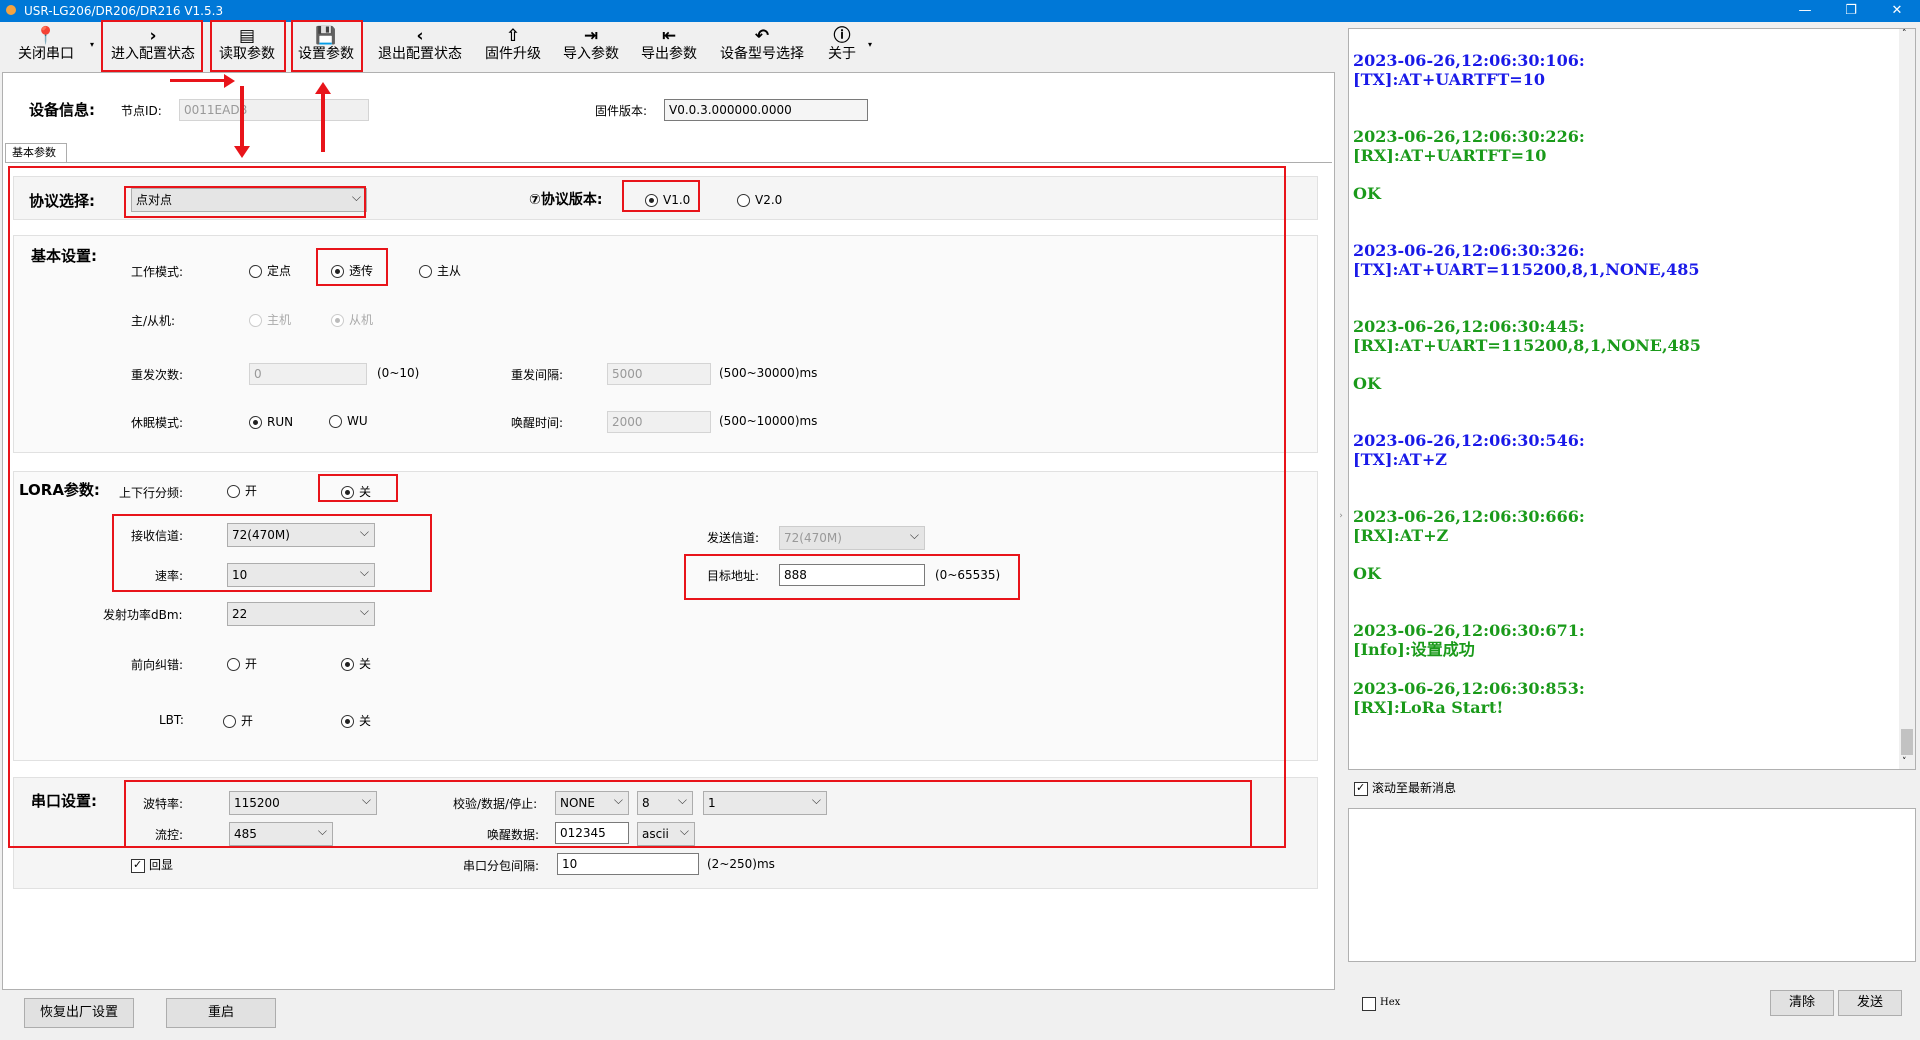 Image resolution: width=1920 pixels, height=1040 pixels. Describe the element at coordinates (420, 47) in the screenshot. I see `exit-config-button: ‹ 退出配置状态` at that location.